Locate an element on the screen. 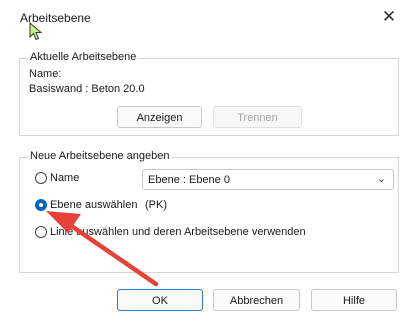  ok-button: OK is located at coordinates (160, 300).